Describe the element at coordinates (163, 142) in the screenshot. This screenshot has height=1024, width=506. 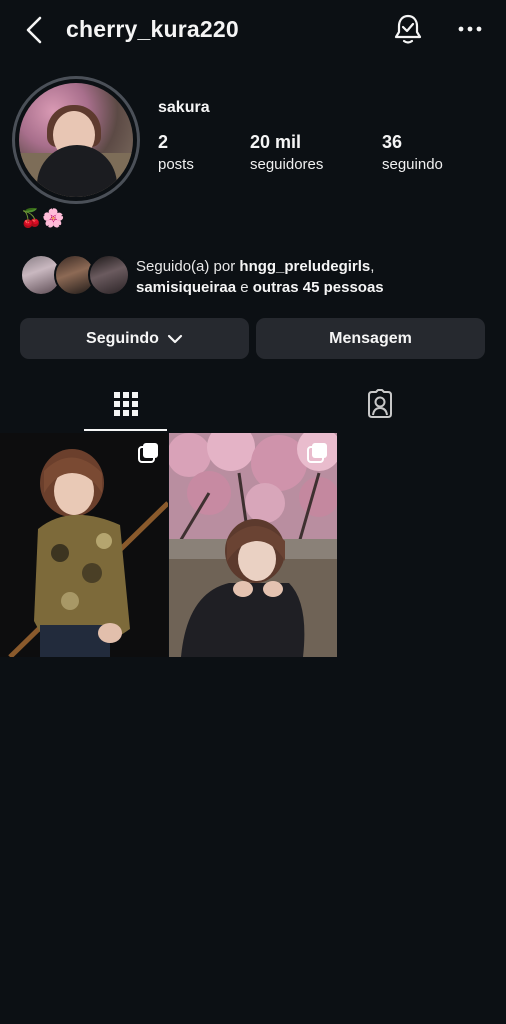
I see `stat-posts-value: 2` at that location.